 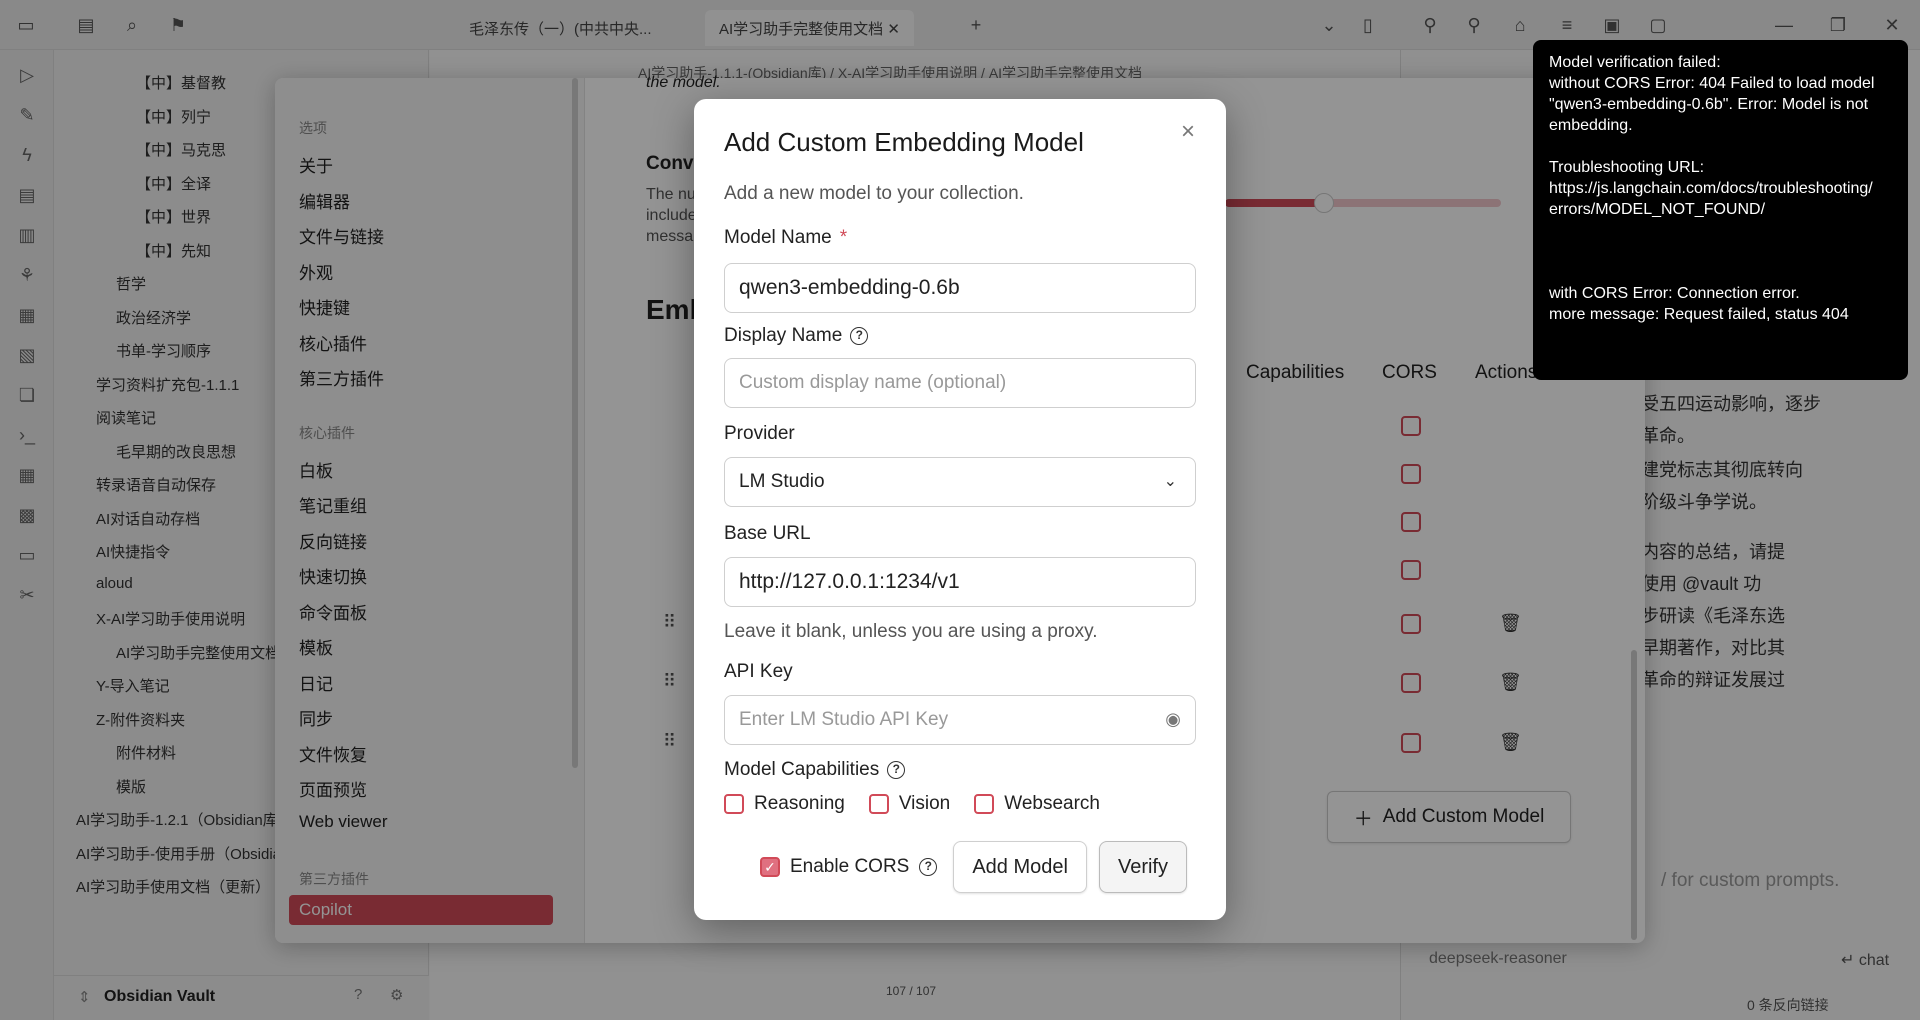 I want to click on display-name-label: Display Name?, so click(x=796, y=336).